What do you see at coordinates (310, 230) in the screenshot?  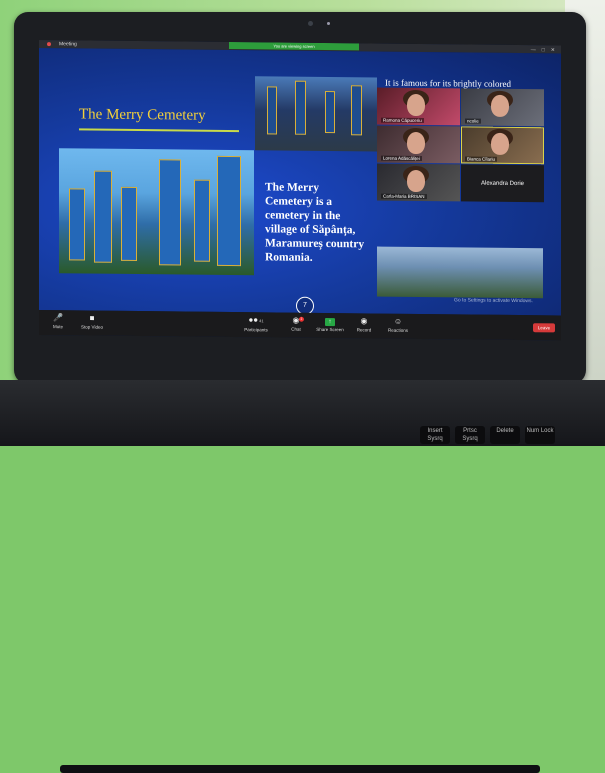 I see `body-line: village of Săpânța,` at bounding box center [310, 230].